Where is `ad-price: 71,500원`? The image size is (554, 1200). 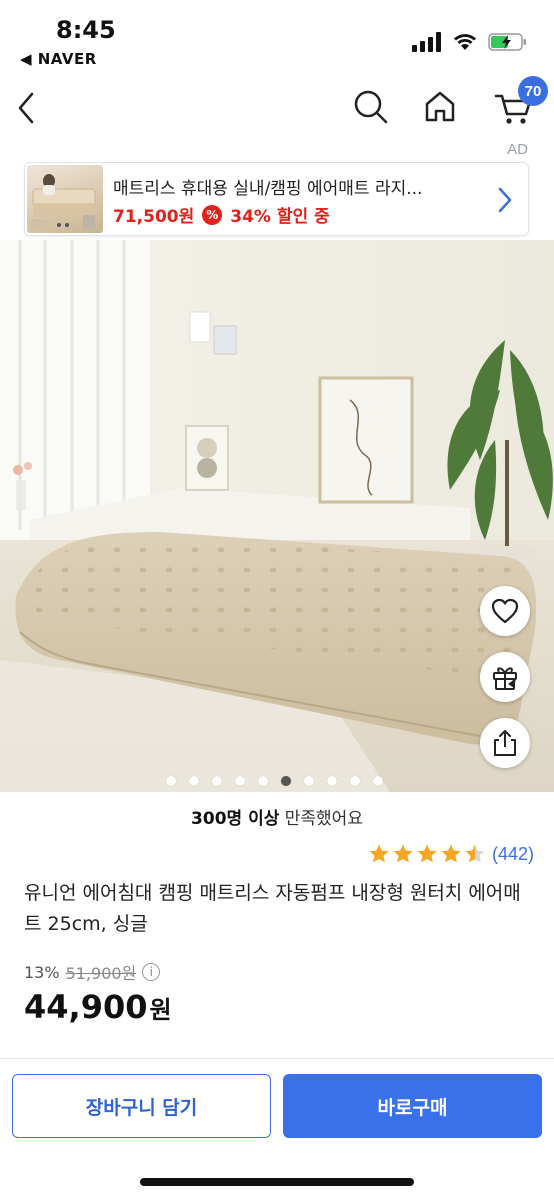
ad-price: 71,500원 is located at coordinates (154, 217).